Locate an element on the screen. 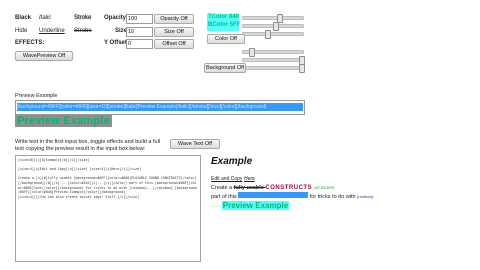 The width and height of the screenshot is (480, 270). example-text: for tricks to do with is located at coordinates (332, 197).